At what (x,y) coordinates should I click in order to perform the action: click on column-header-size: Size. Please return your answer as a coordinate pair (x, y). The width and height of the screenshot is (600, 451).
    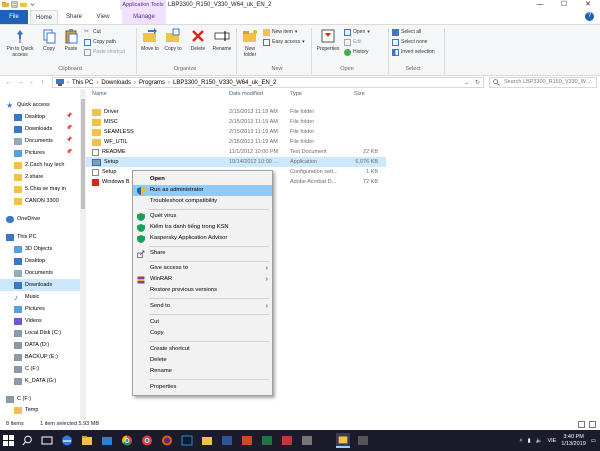
    Looking at the image, I should click on (359, 94).